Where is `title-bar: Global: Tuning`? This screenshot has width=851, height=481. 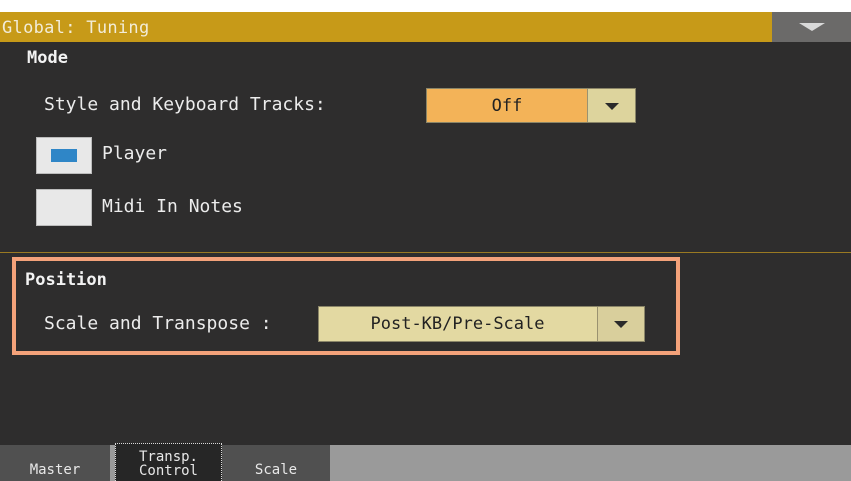 title-bar: Global: Tuning is located at coordinates (425, 27).